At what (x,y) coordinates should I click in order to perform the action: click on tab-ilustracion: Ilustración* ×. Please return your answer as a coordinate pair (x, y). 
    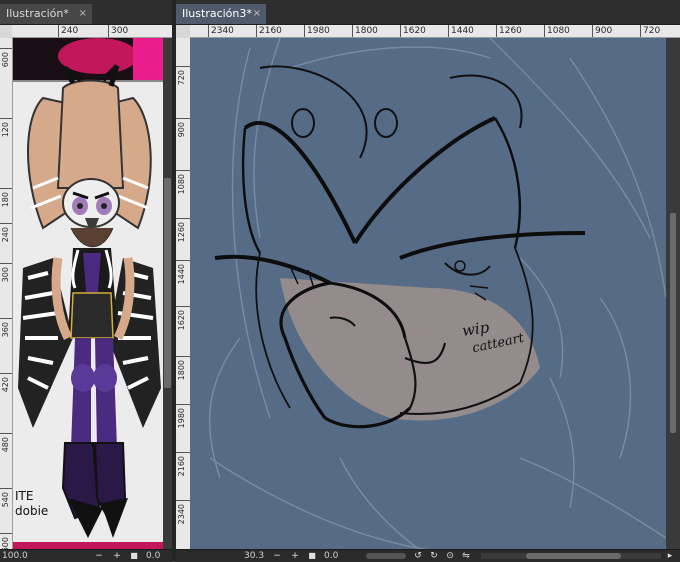
    Looking at the image, I should click on (46, 14).